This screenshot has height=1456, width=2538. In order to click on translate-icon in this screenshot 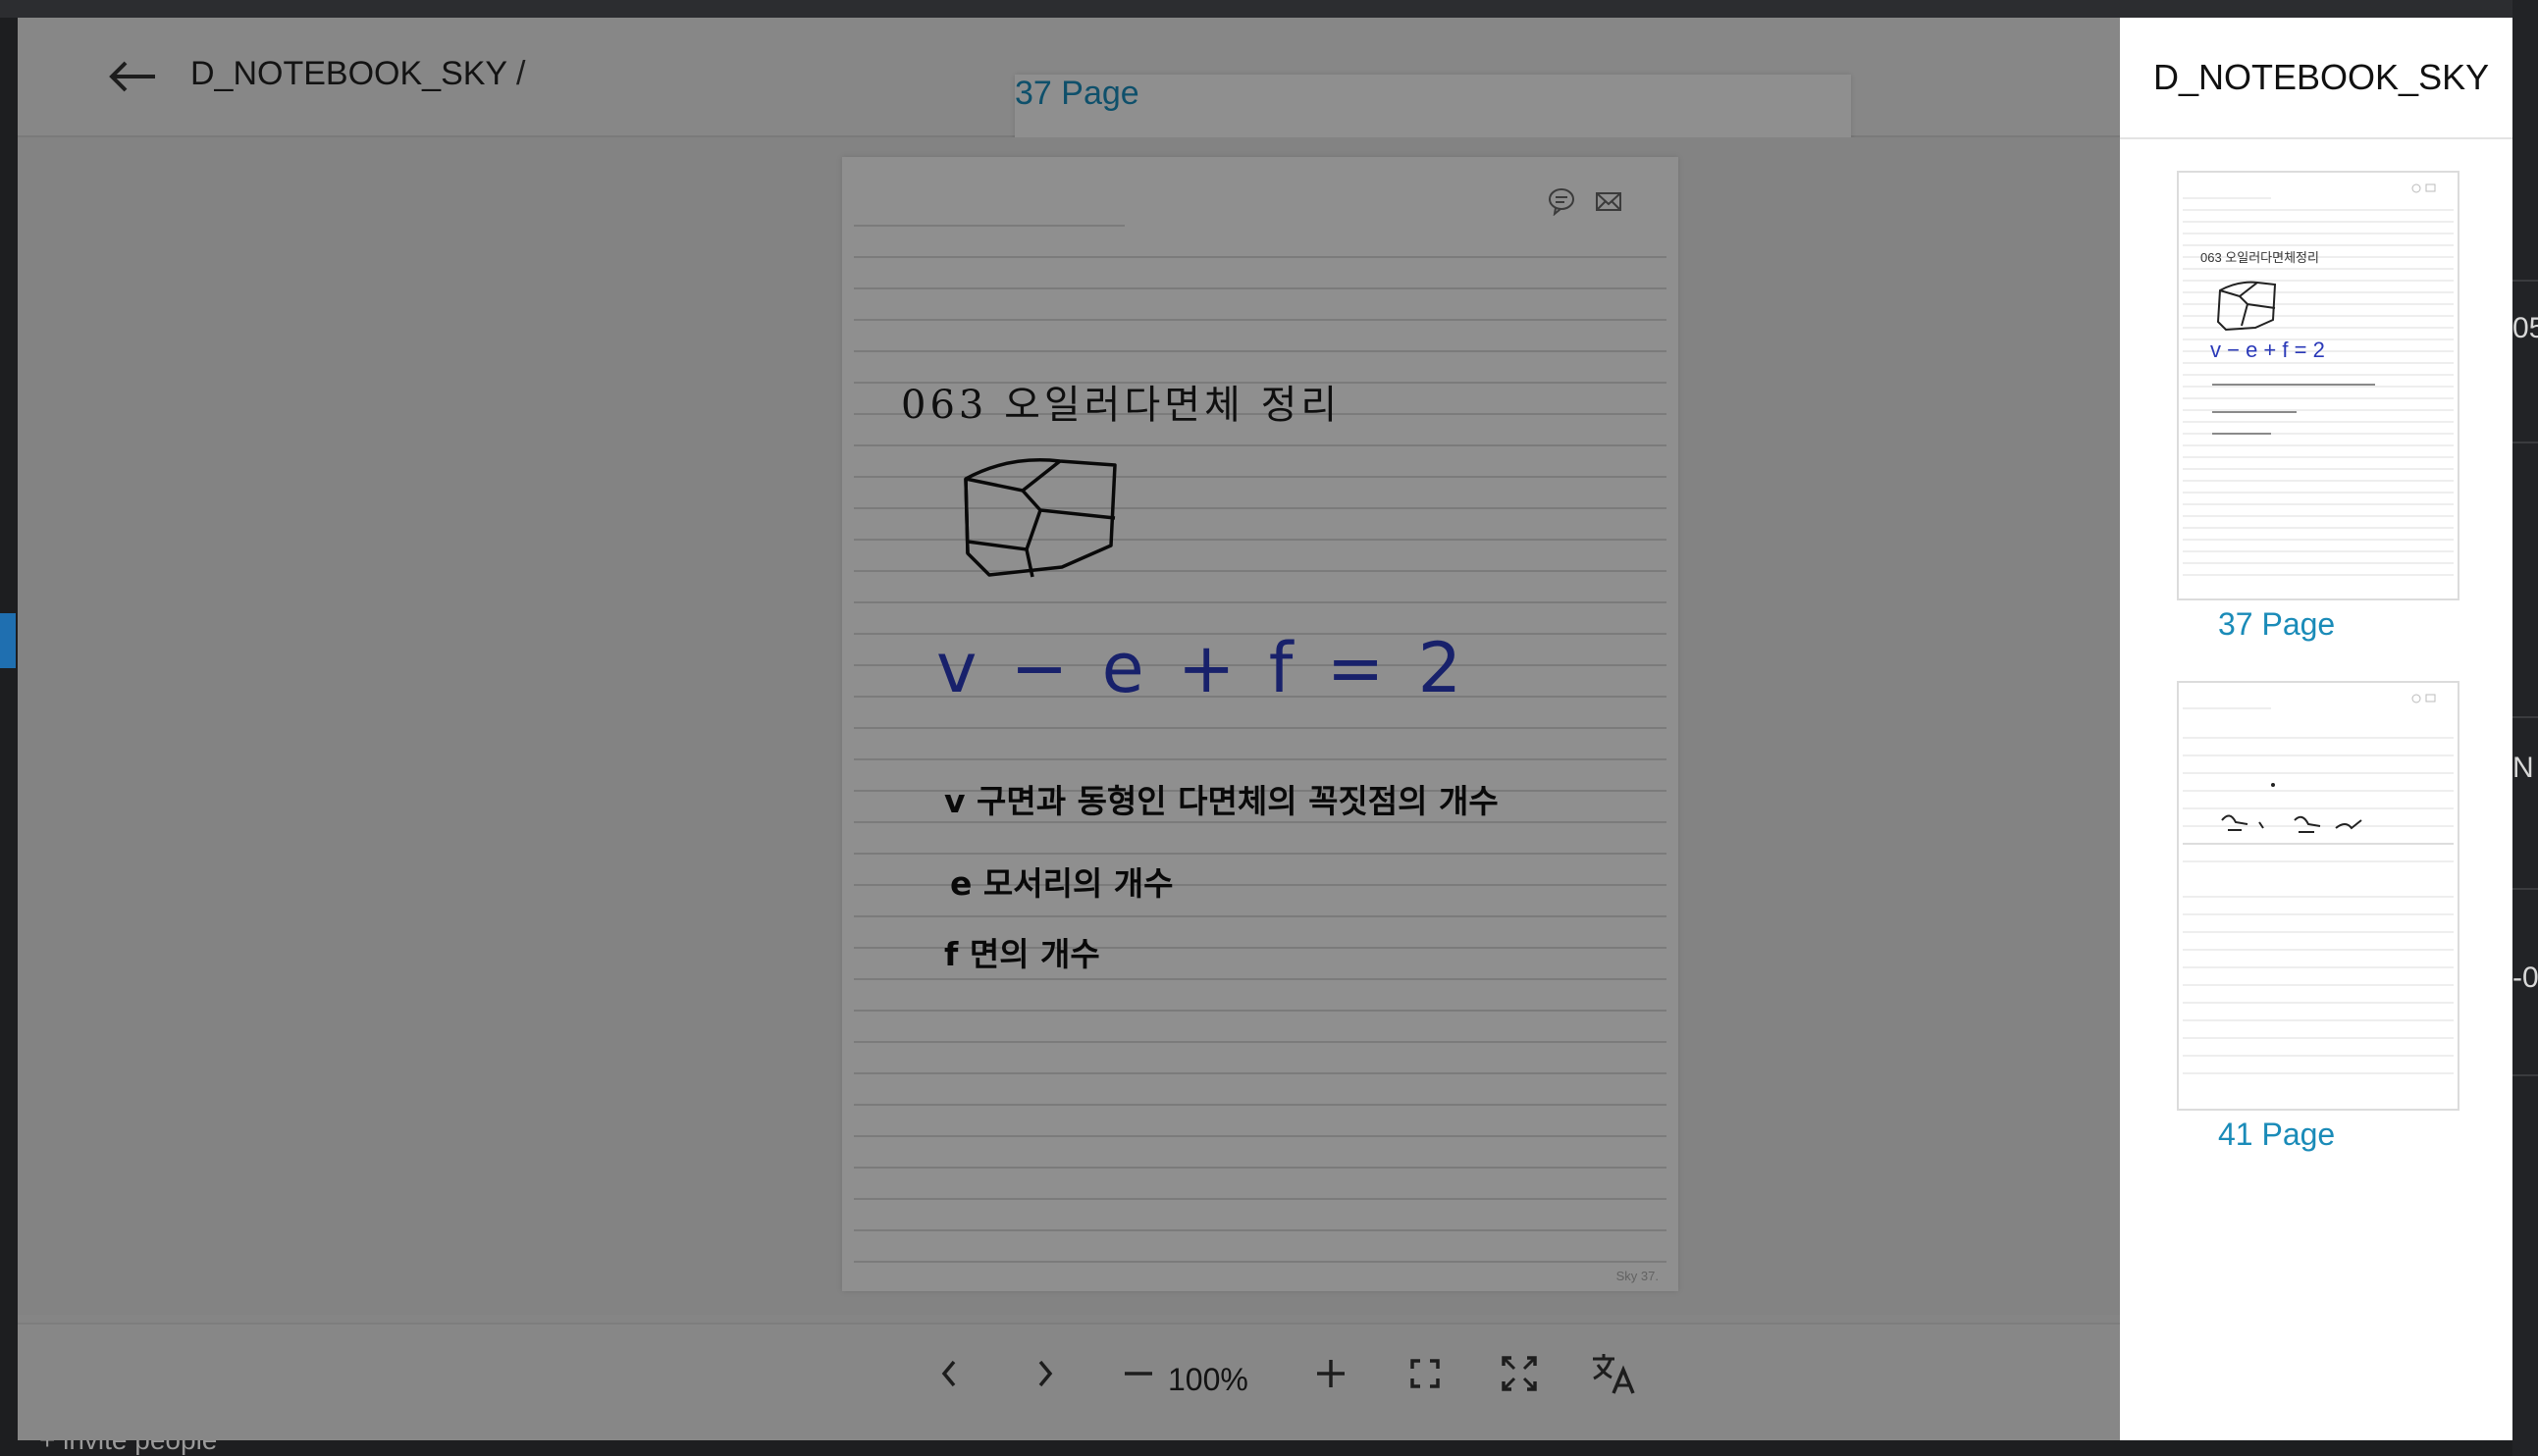, I will do `click(1614, 1374)`.